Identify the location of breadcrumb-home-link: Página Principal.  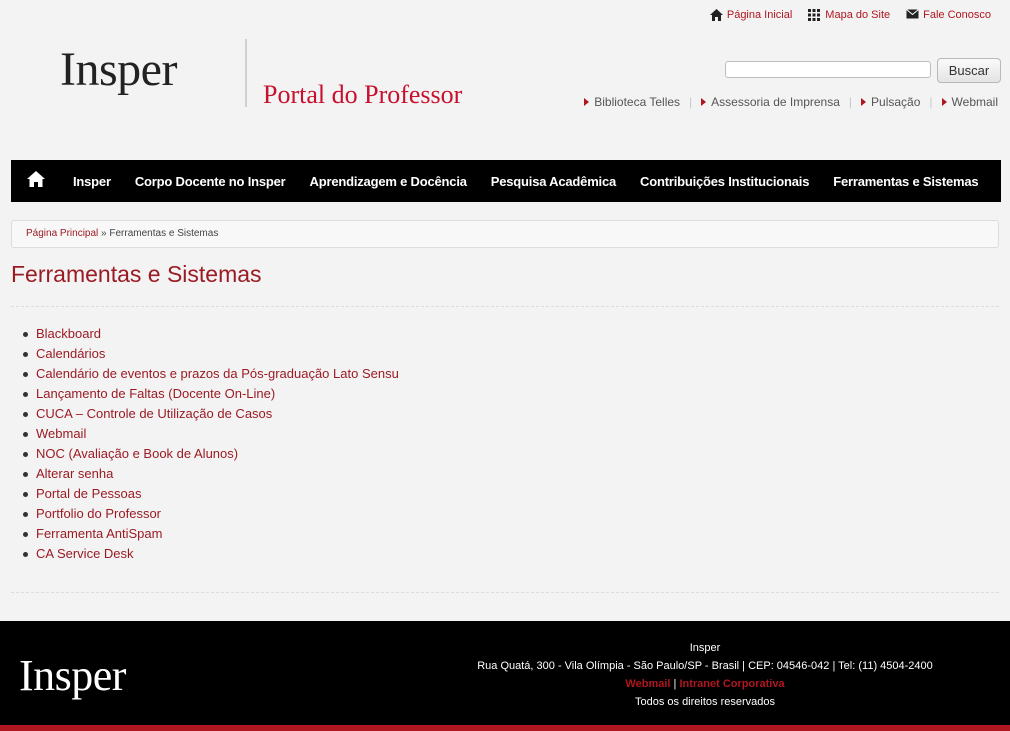
(62, 233).